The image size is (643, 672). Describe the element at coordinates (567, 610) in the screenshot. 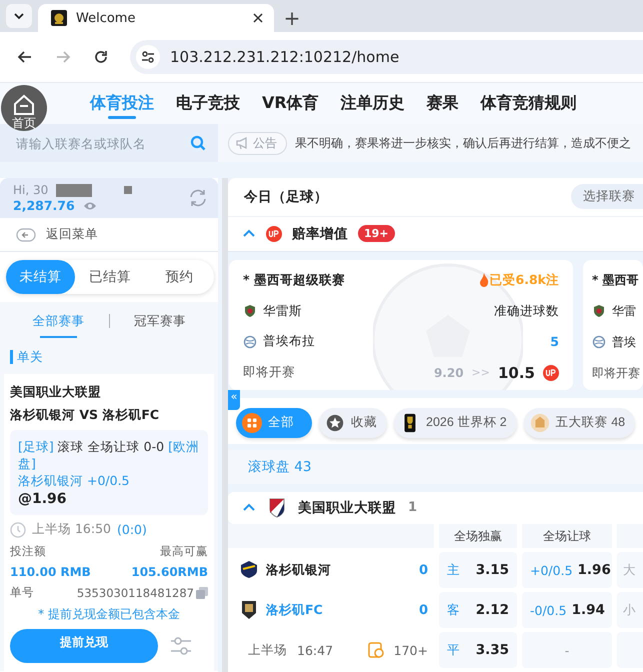

I see `odds-button: -0/0.5 1.94` at that location.